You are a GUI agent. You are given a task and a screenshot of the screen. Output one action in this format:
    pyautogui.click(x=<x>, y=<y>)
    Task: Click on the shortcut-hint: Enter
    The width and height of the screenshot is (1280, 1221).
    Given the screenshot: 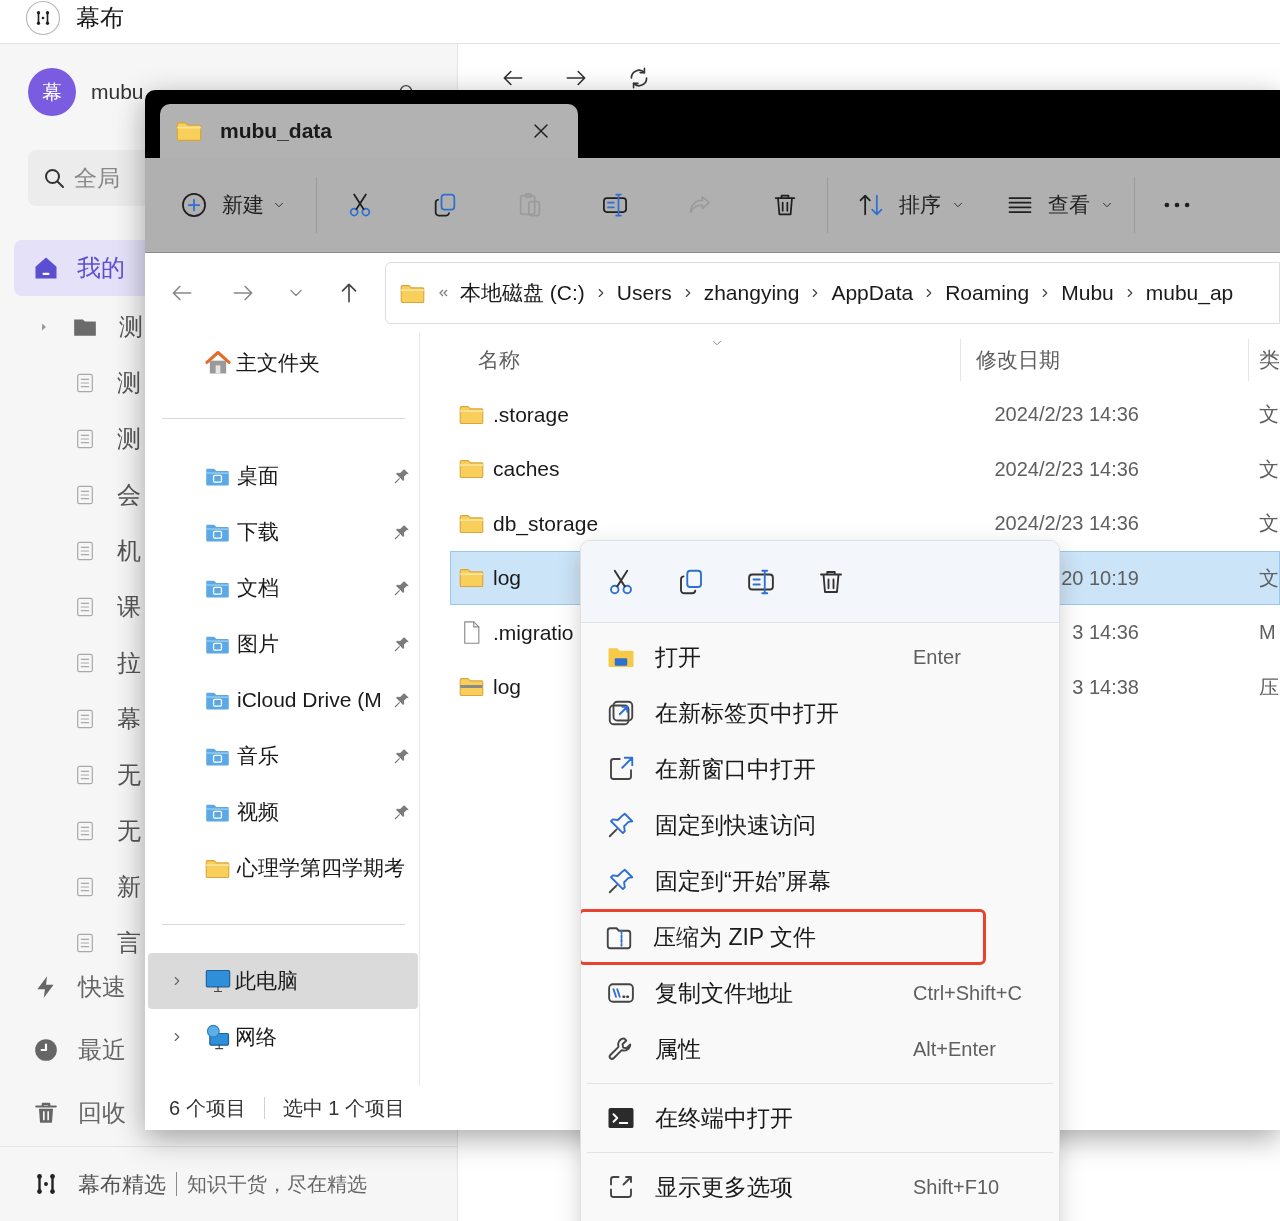 What is the action you would take?
    pyautogui.click(x=937, y=657)
    